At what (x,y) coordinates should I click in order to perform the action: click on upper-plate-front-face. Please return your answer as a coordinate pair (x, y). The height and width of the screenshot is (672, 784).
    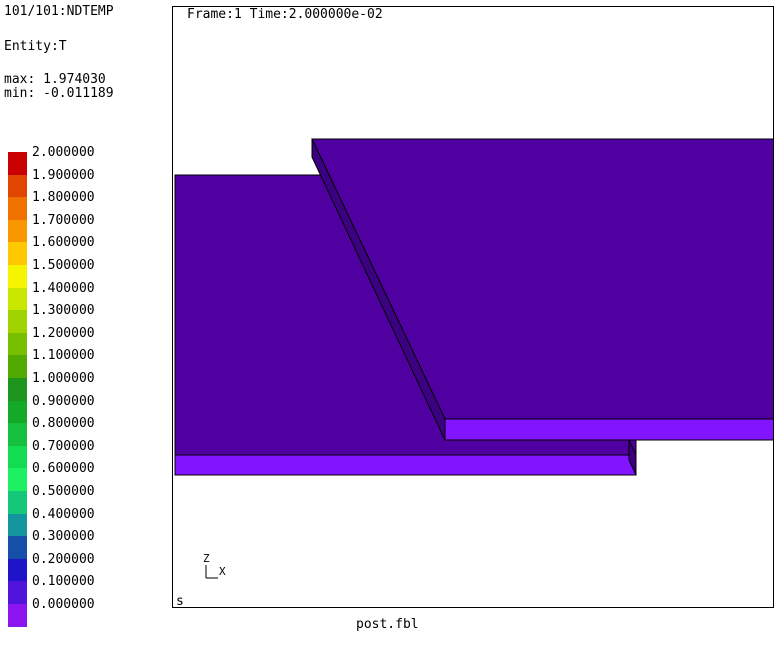
    Looking at the image, I should click on (608, 429).